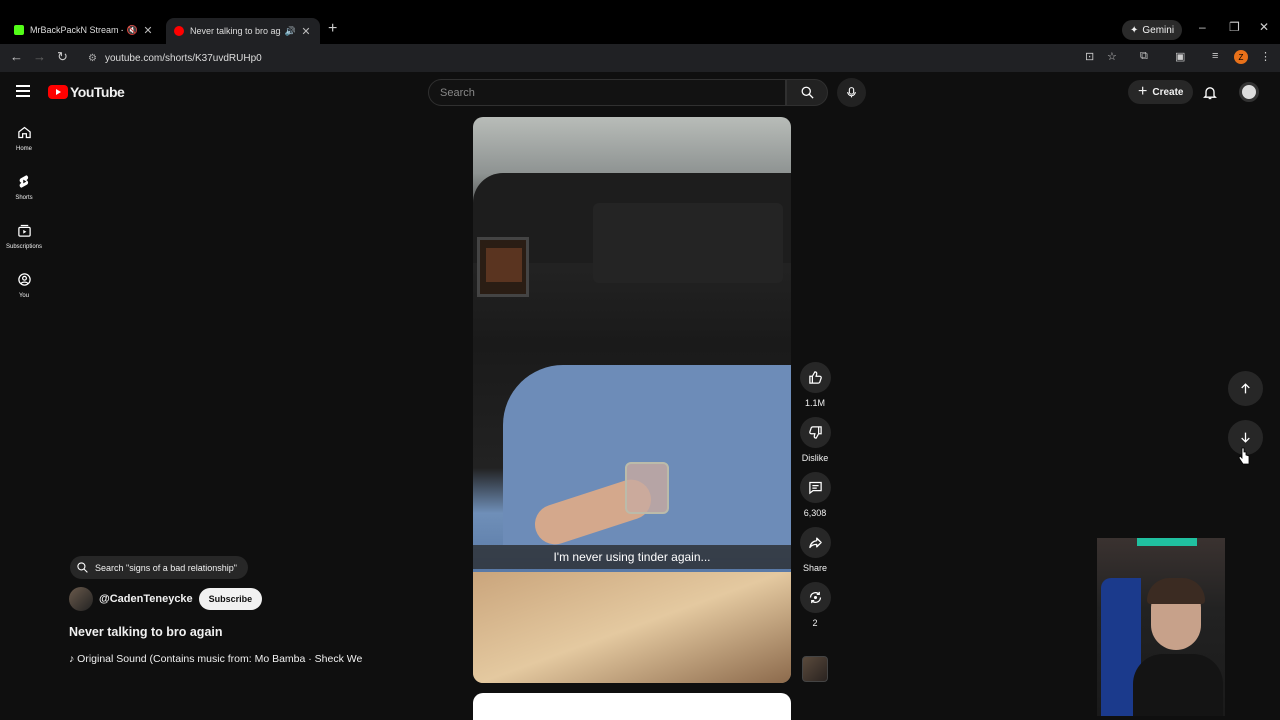 This screenshot has height=720, width=1280. What do you see at coordinates (97, 92) in the screenshot?
I see `youtube-wordmark: YouTube` at bounding box center [97, 92].